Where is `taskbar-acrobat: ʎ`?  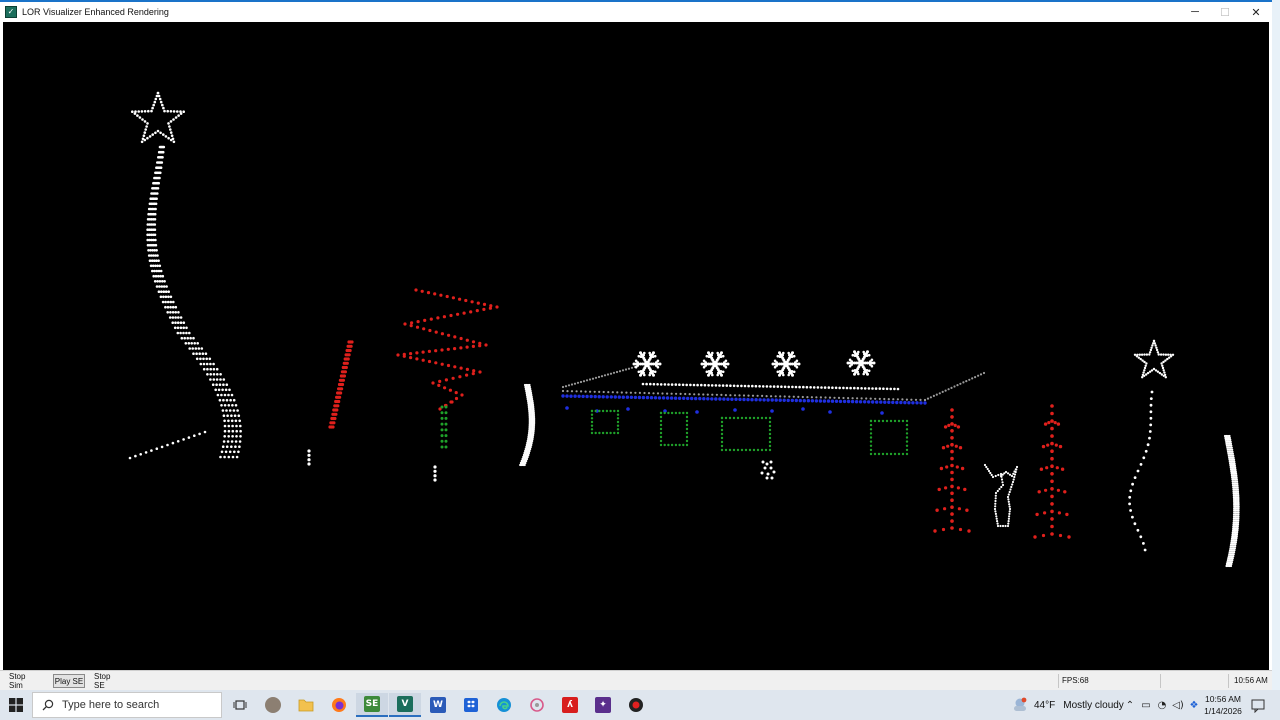 taskbar-acrobat: ʎ is located at coordinates (570, 705).